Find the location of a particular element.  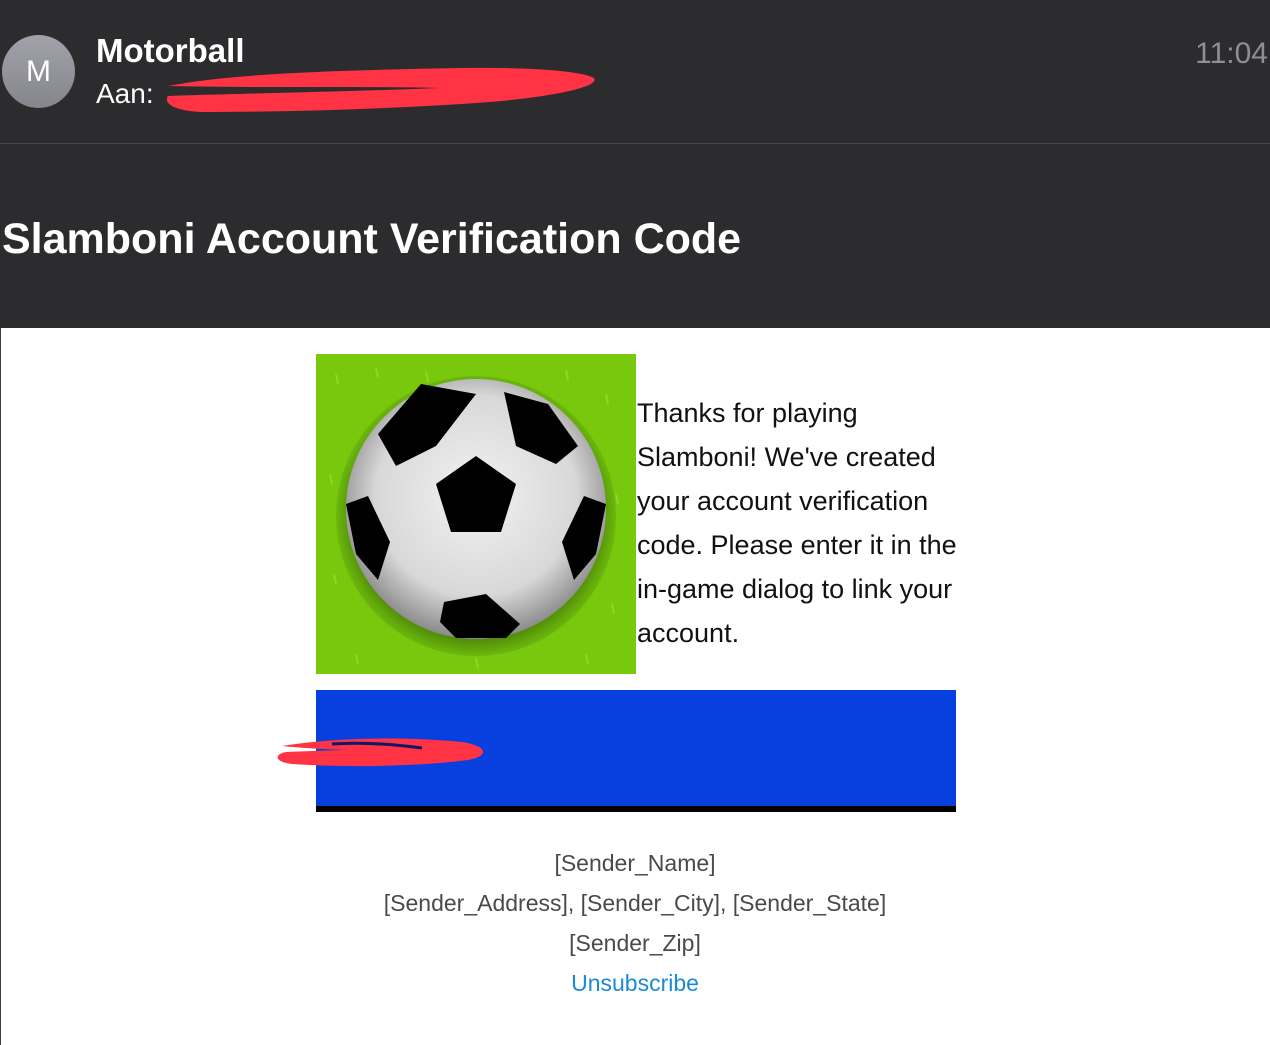

header-divider is located at coordinates (635, 143).